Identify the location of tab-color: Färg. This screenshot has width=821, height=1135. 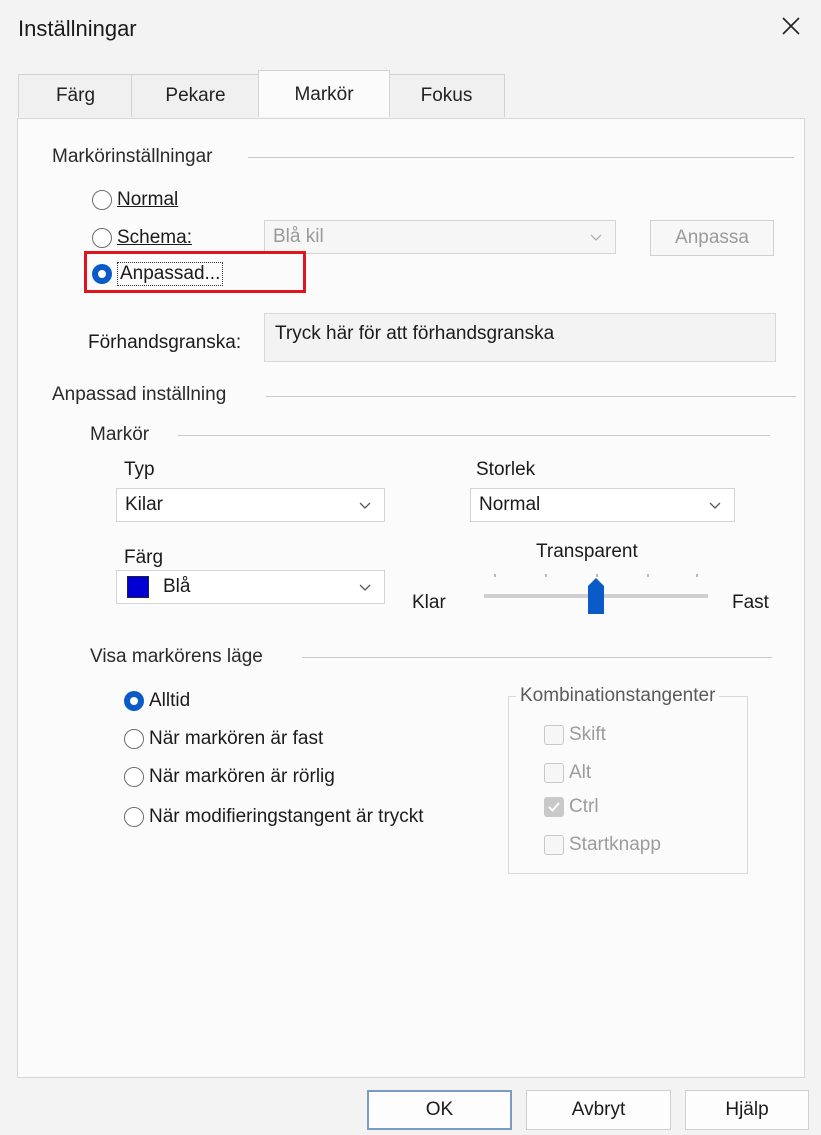
(75, 95).